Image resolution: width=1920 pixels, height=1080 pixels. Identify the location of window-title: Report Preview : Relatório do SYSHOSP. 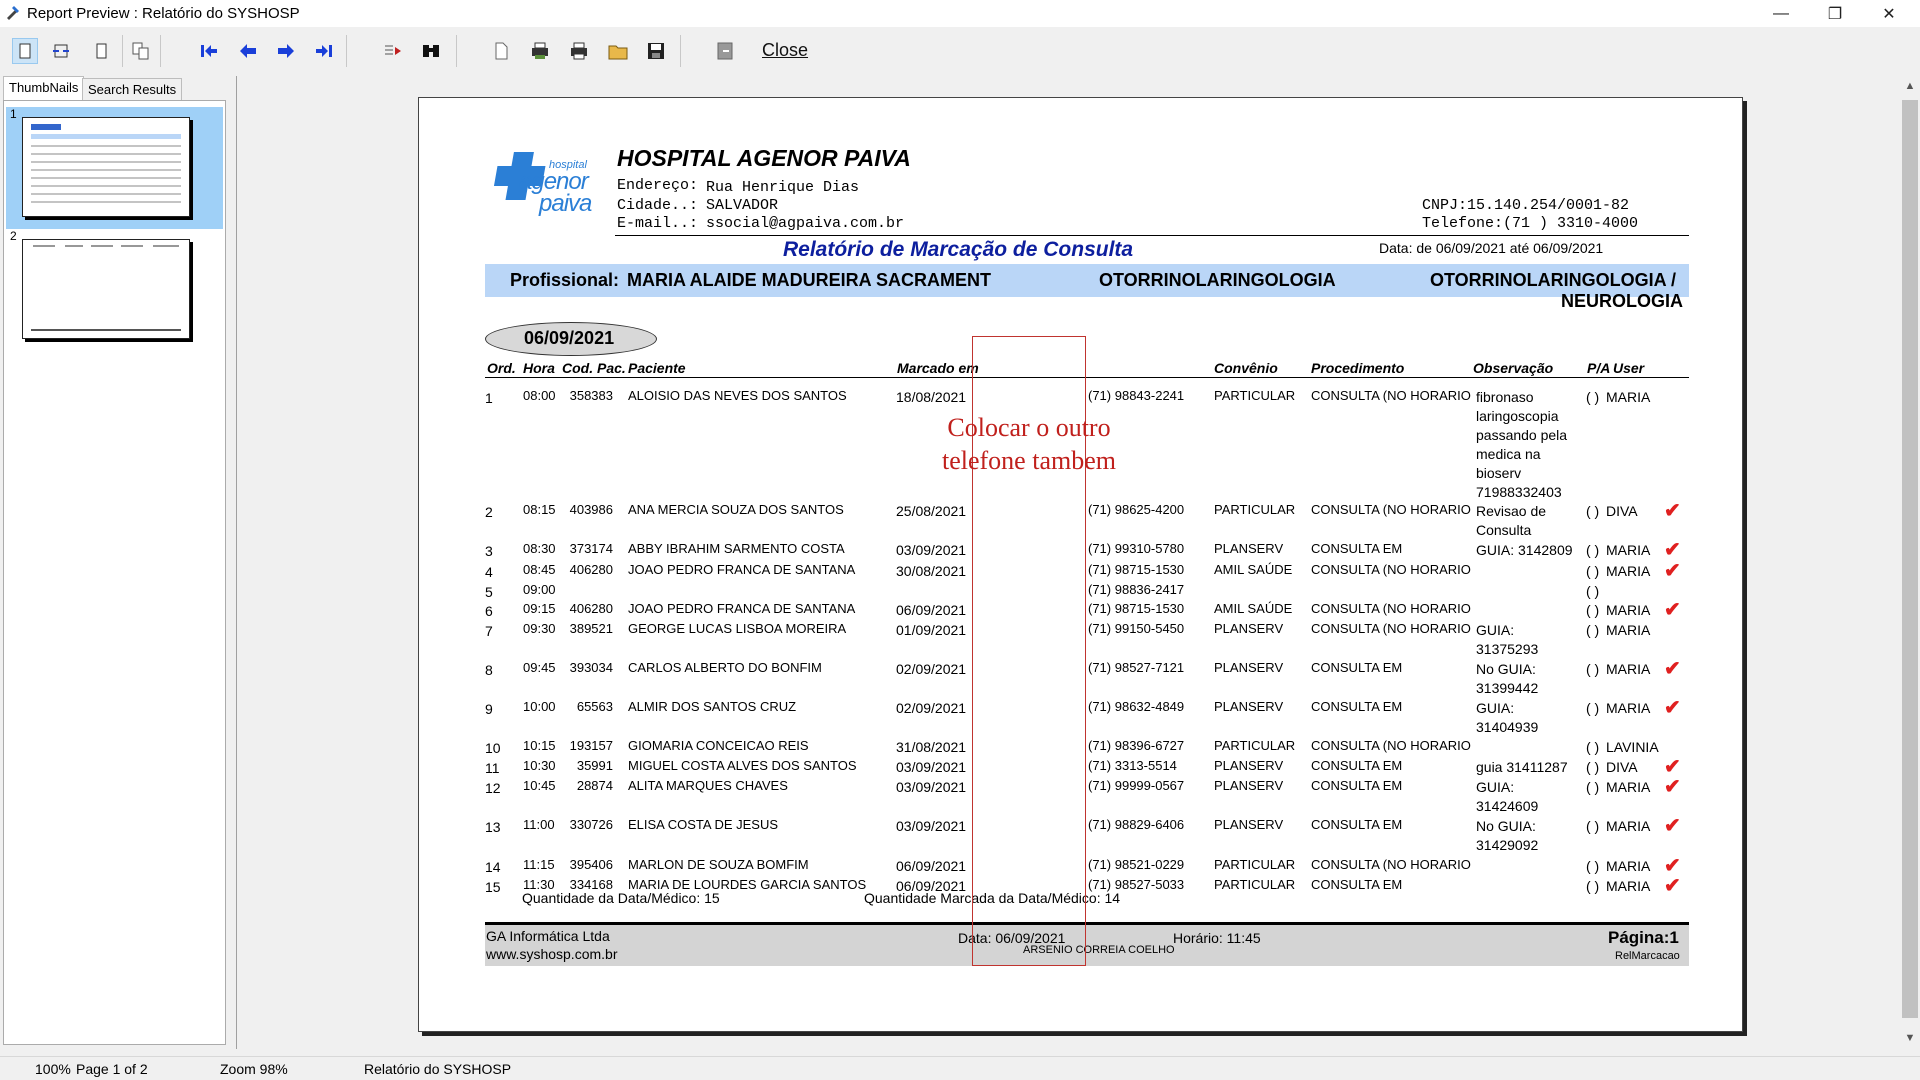
(163, 13).